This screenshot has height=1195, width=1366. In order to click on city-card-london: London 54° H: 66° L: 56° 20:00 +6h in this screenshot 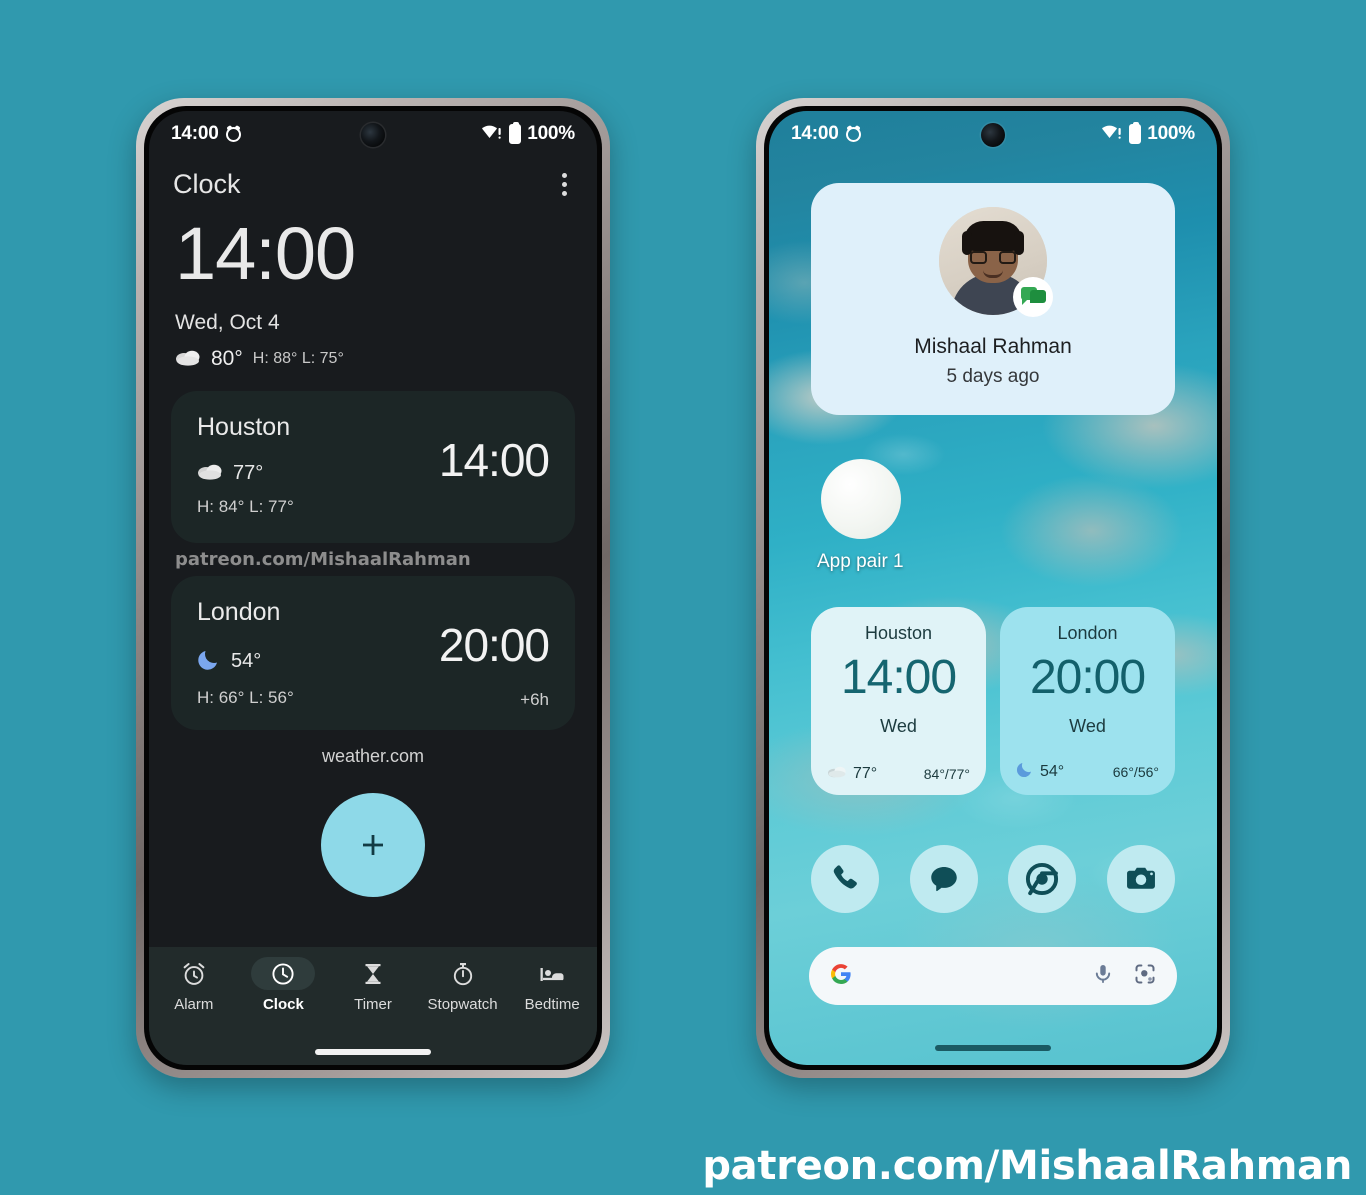, I will do `click(373, 653)`.